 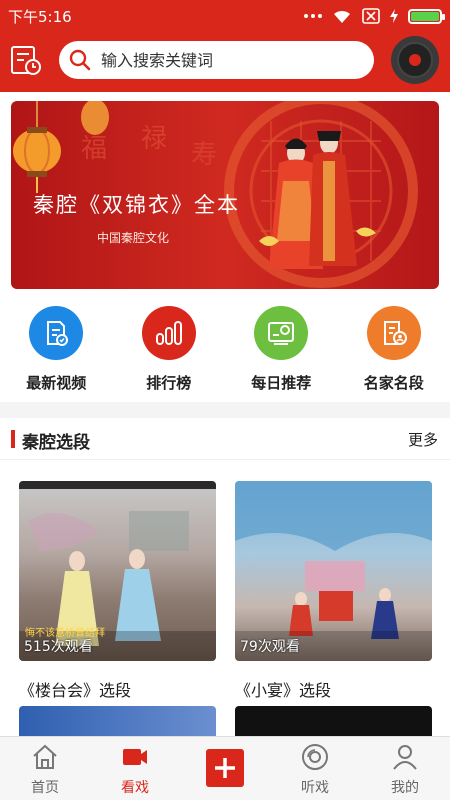 I want to click on quick-nav: 最新视频 排行榜 每日推荐 名家名段, so click(x=225, y=349).